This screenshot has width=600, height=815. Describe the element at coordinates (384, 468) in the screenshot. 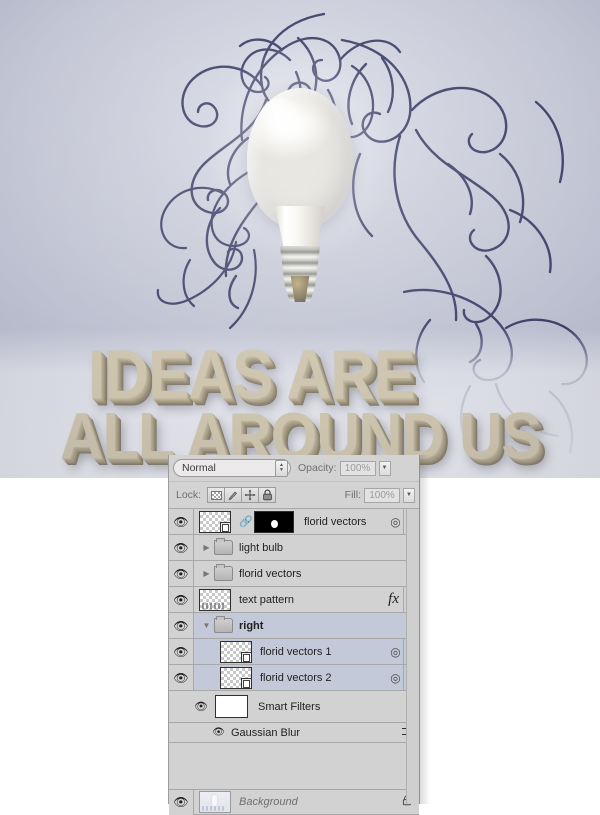

I see `opacity-chevron-down-icon: ▼` at that location.